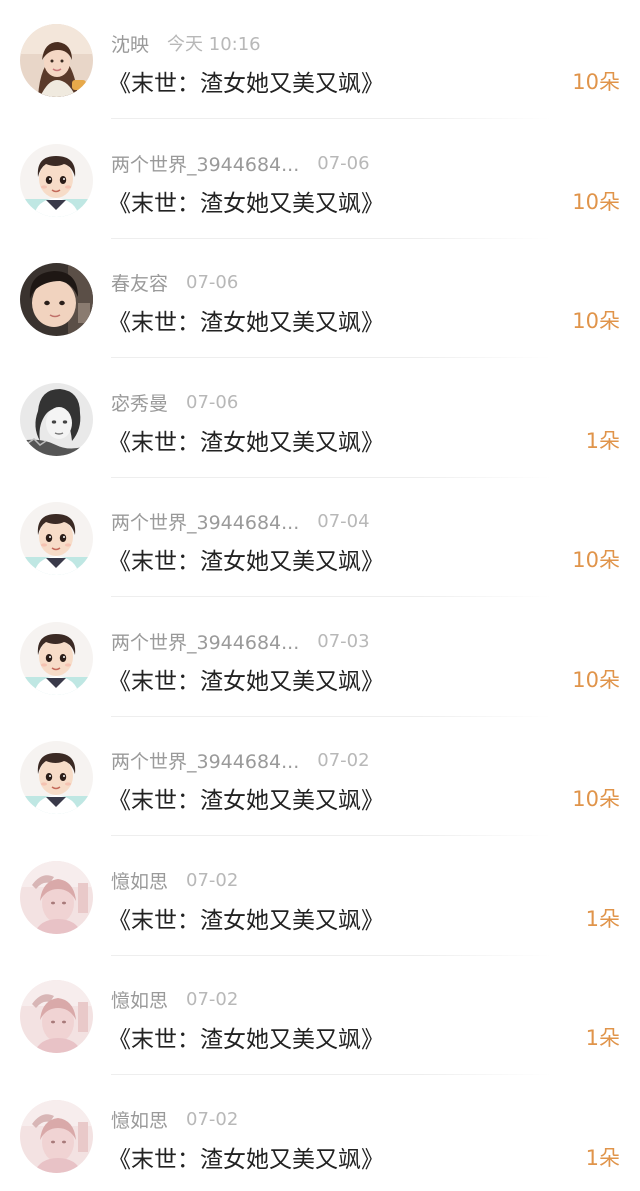 The height and width of the screenshot is (1191, 640). I want to click on user-name: 宓秀曼, so click(139, 402).